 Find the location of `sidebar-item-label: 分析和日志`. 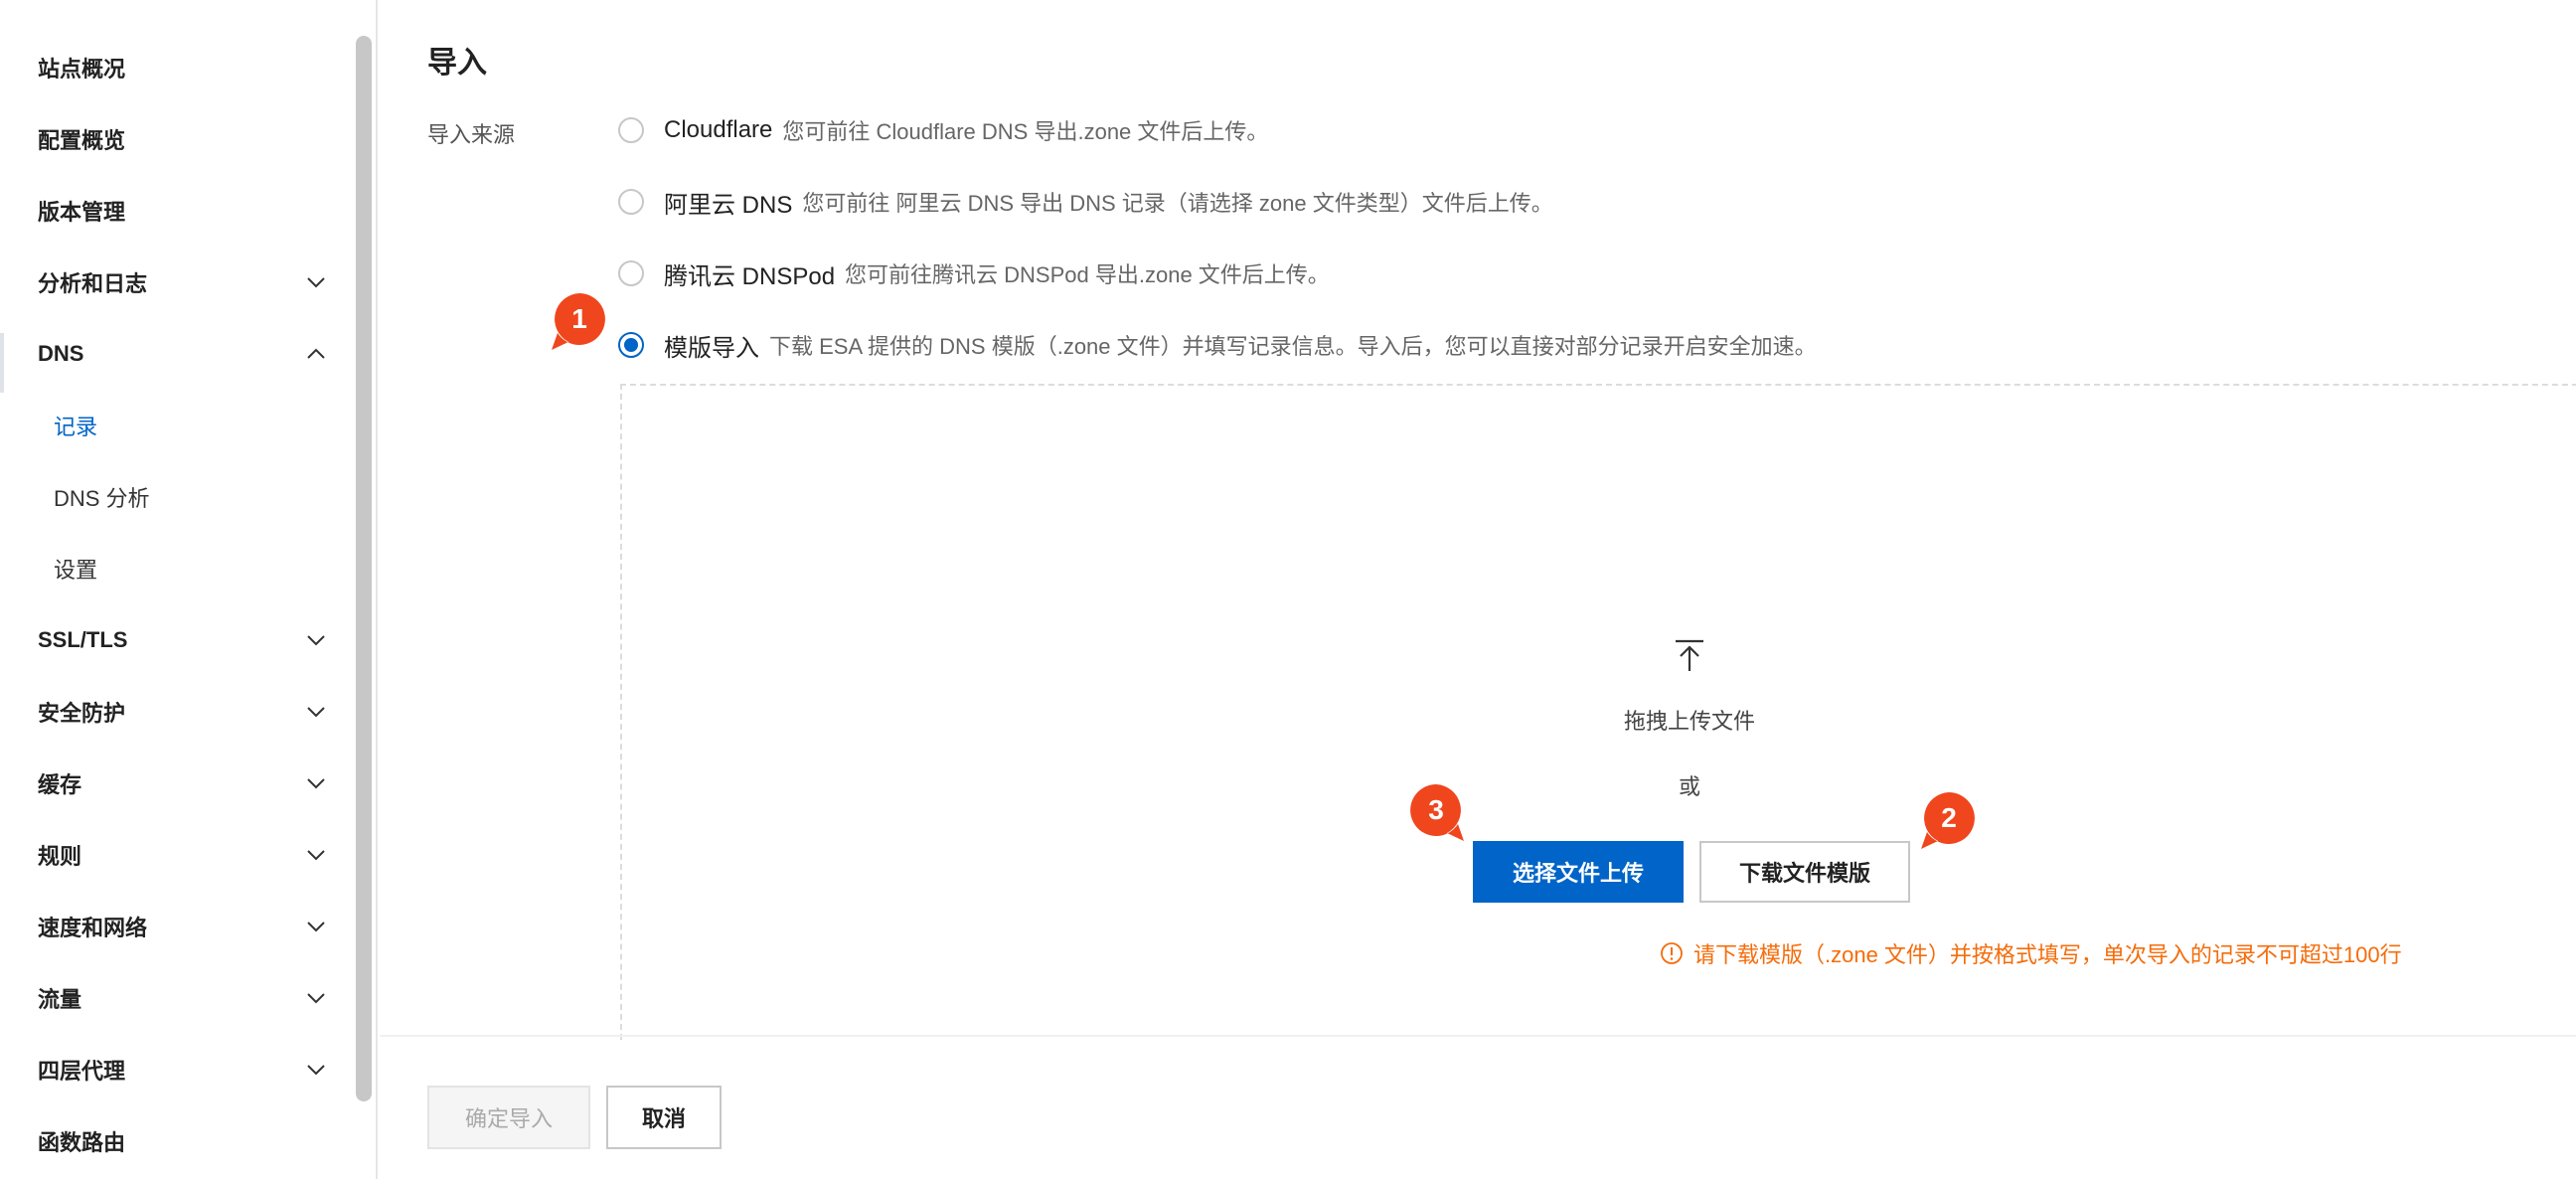

sidebar-item-label: 分析和日志 is located at coordinates (93, 283).